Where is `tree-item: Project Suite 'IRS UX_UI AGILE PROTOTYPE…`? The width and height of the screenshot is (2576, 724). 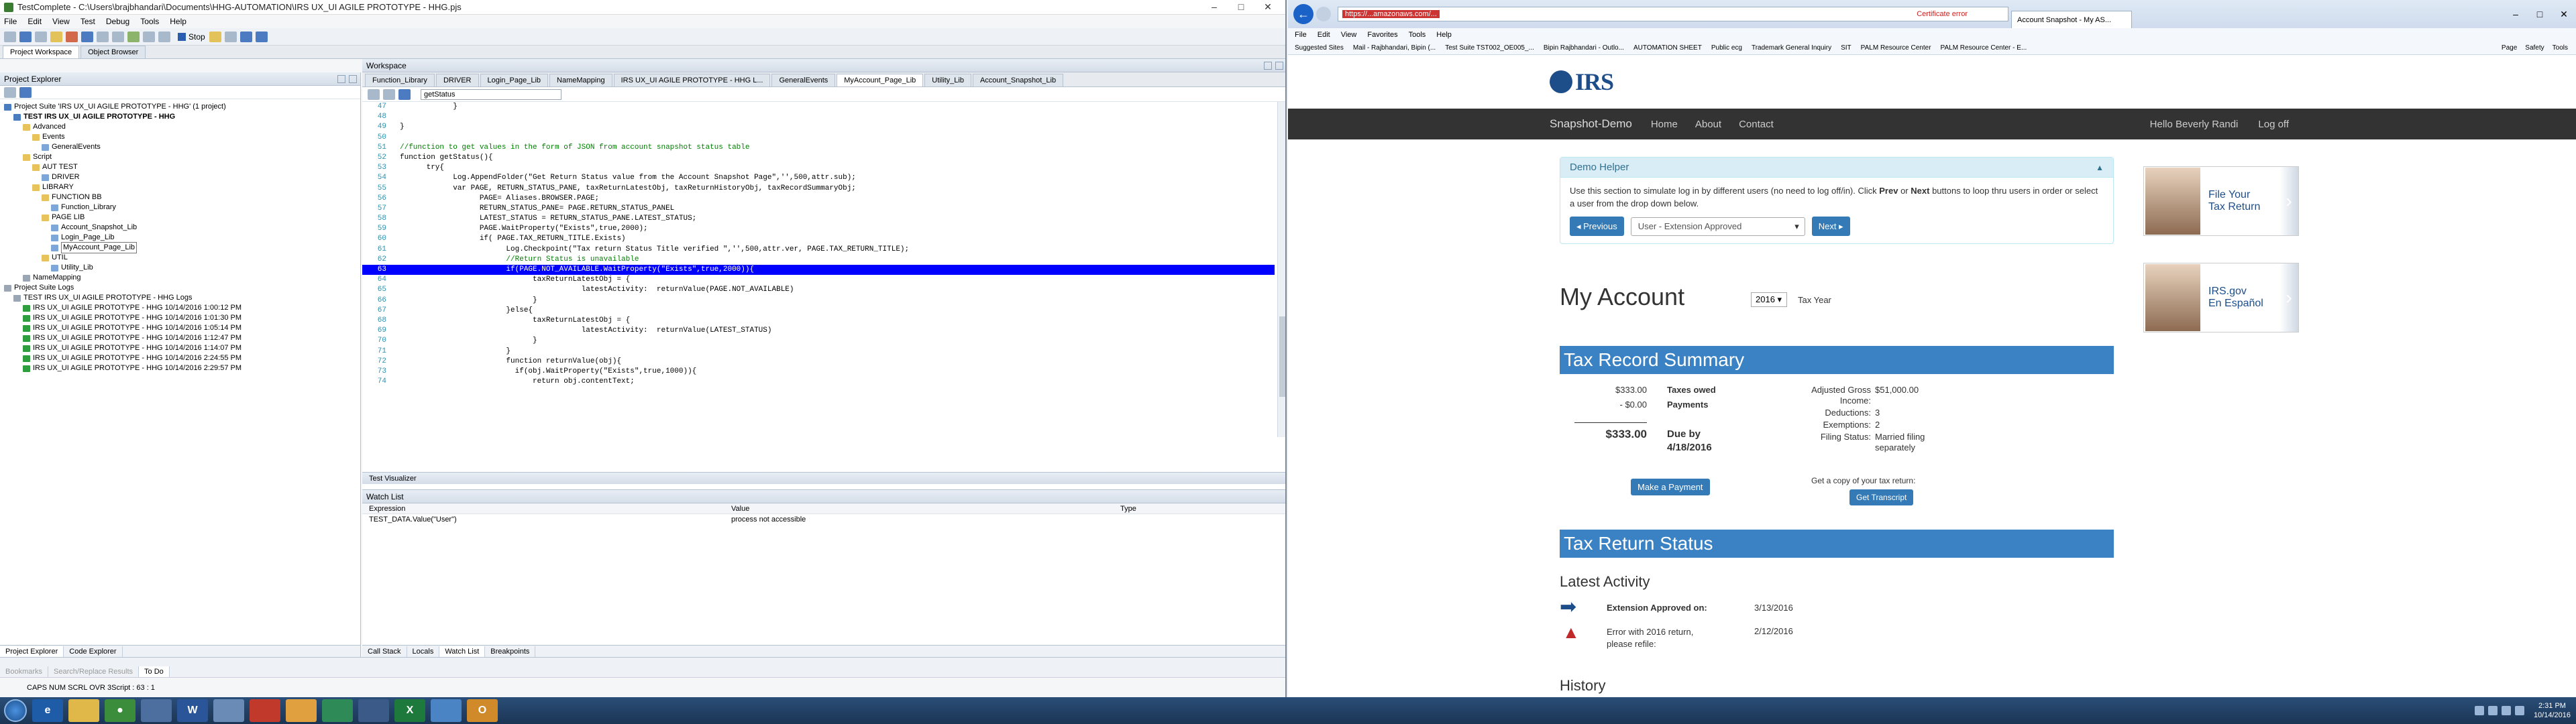 tree-item: Project Suite 'IRS UX_UI AGILE PROTOTYPE… is located at coordinates (180, 107).